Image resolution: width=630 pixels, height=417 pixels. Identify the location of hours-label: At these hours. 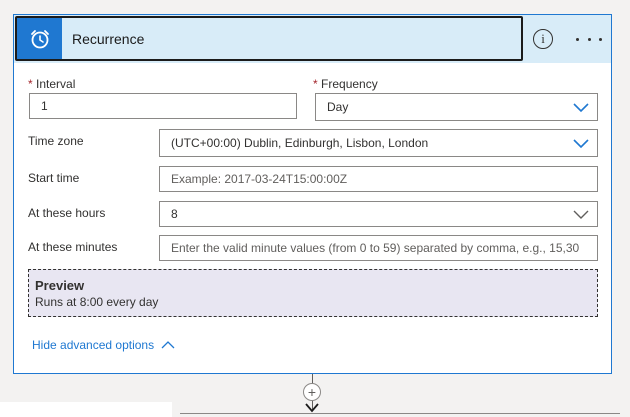
(67, 213).